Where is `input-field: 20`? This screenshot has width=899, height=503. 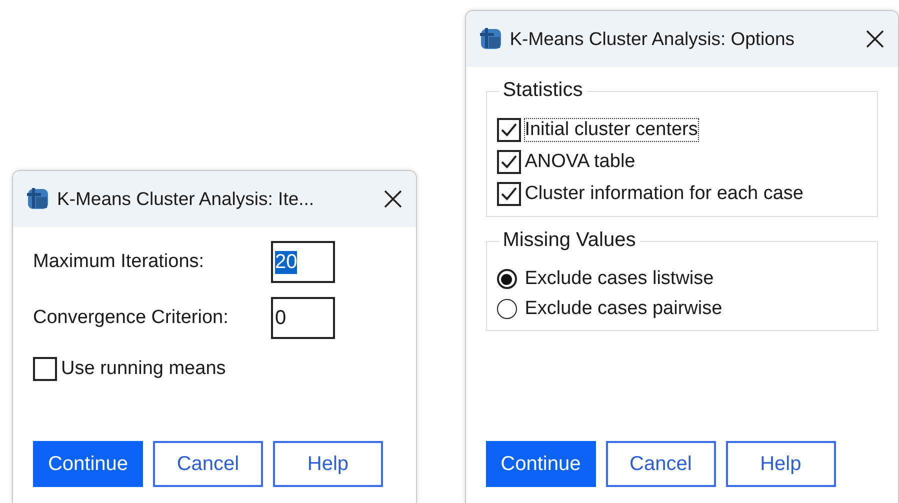 input-field: 20 is located at coordinates (303, 262).